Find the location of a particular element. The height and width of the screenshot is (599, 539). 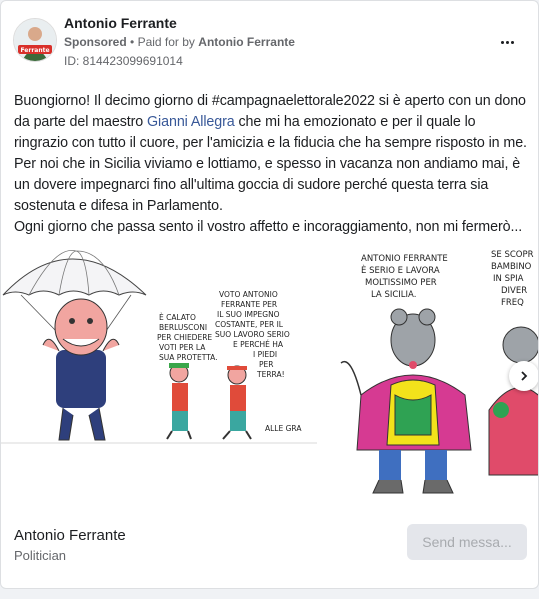

sponsored-label: Sponsored is located at coordinates (95, 42).